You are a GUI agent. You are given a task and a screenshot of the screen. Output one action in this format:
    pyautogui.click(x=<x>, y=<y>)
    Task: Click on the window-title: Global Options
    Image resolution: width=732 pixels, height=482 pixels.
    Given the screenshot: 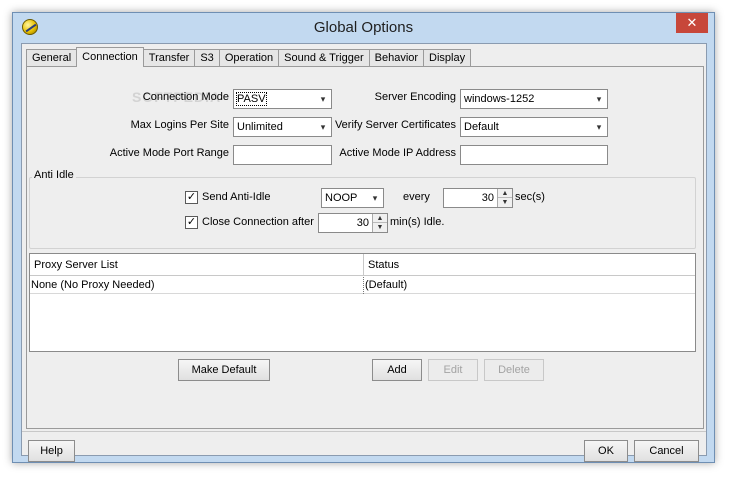 What is the action you would take?
    pyautogui.click(x=363, y=27)
    